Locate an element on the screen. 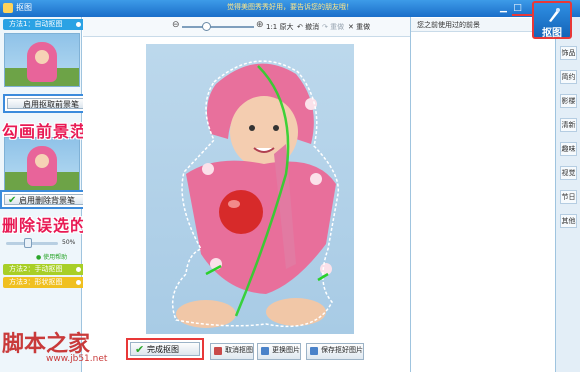  reset-button: ✕ 重做 is located at coordinates (359, 27).